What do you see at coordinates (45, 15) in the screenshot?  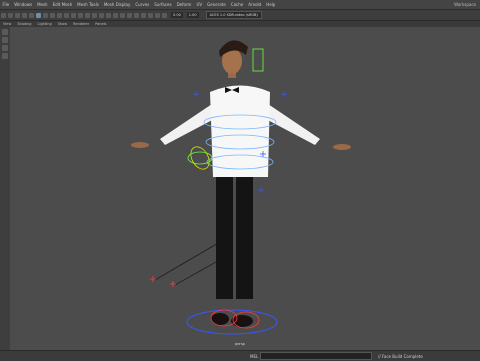 I see `lasso-tool-icon` at bounding box center [45, 15].